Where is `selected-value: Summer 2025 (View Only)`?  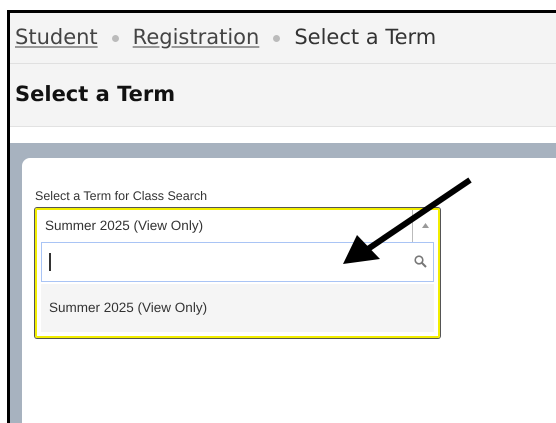 selected-value: Summer 2025 (View Only) is located at coordinates (124, 225).